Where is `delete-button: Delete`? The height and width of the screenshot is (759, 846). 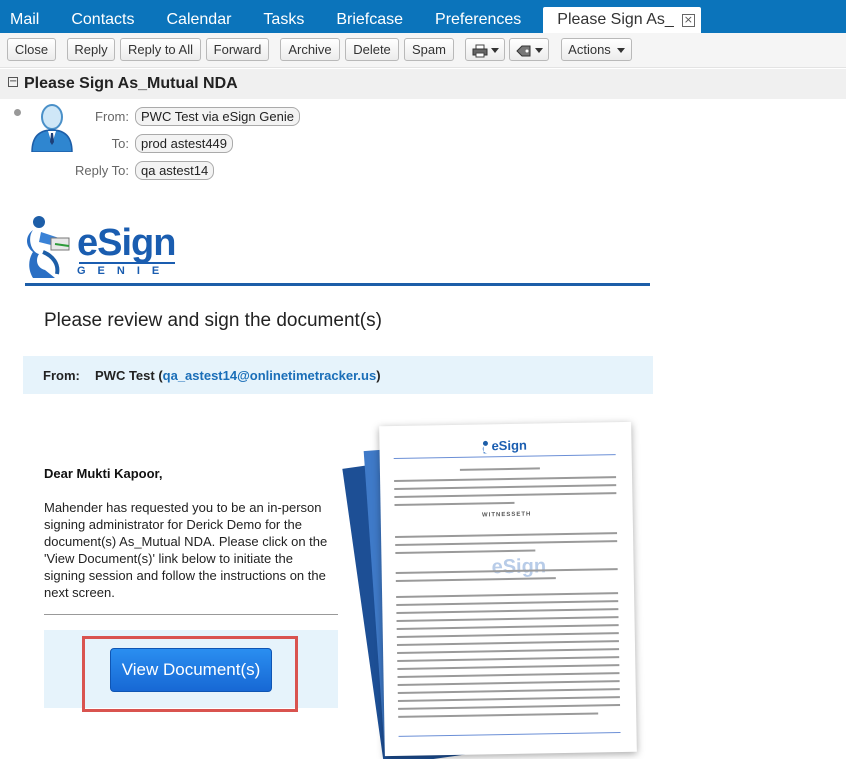
delete-button: Delete is located at coordinates (372, 49).